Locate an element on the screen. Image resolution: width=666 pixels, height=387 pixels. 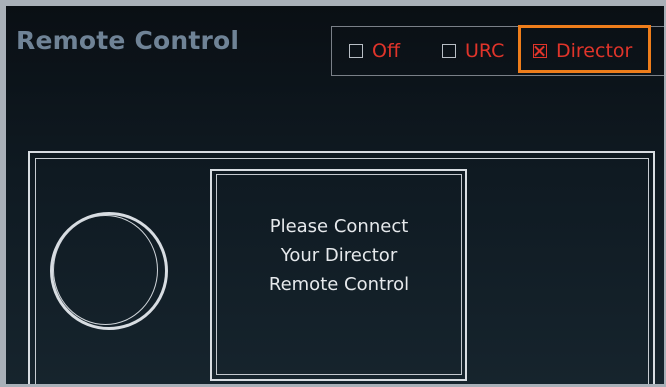
page-title: Remote Control is located at coordinates (128, 40).